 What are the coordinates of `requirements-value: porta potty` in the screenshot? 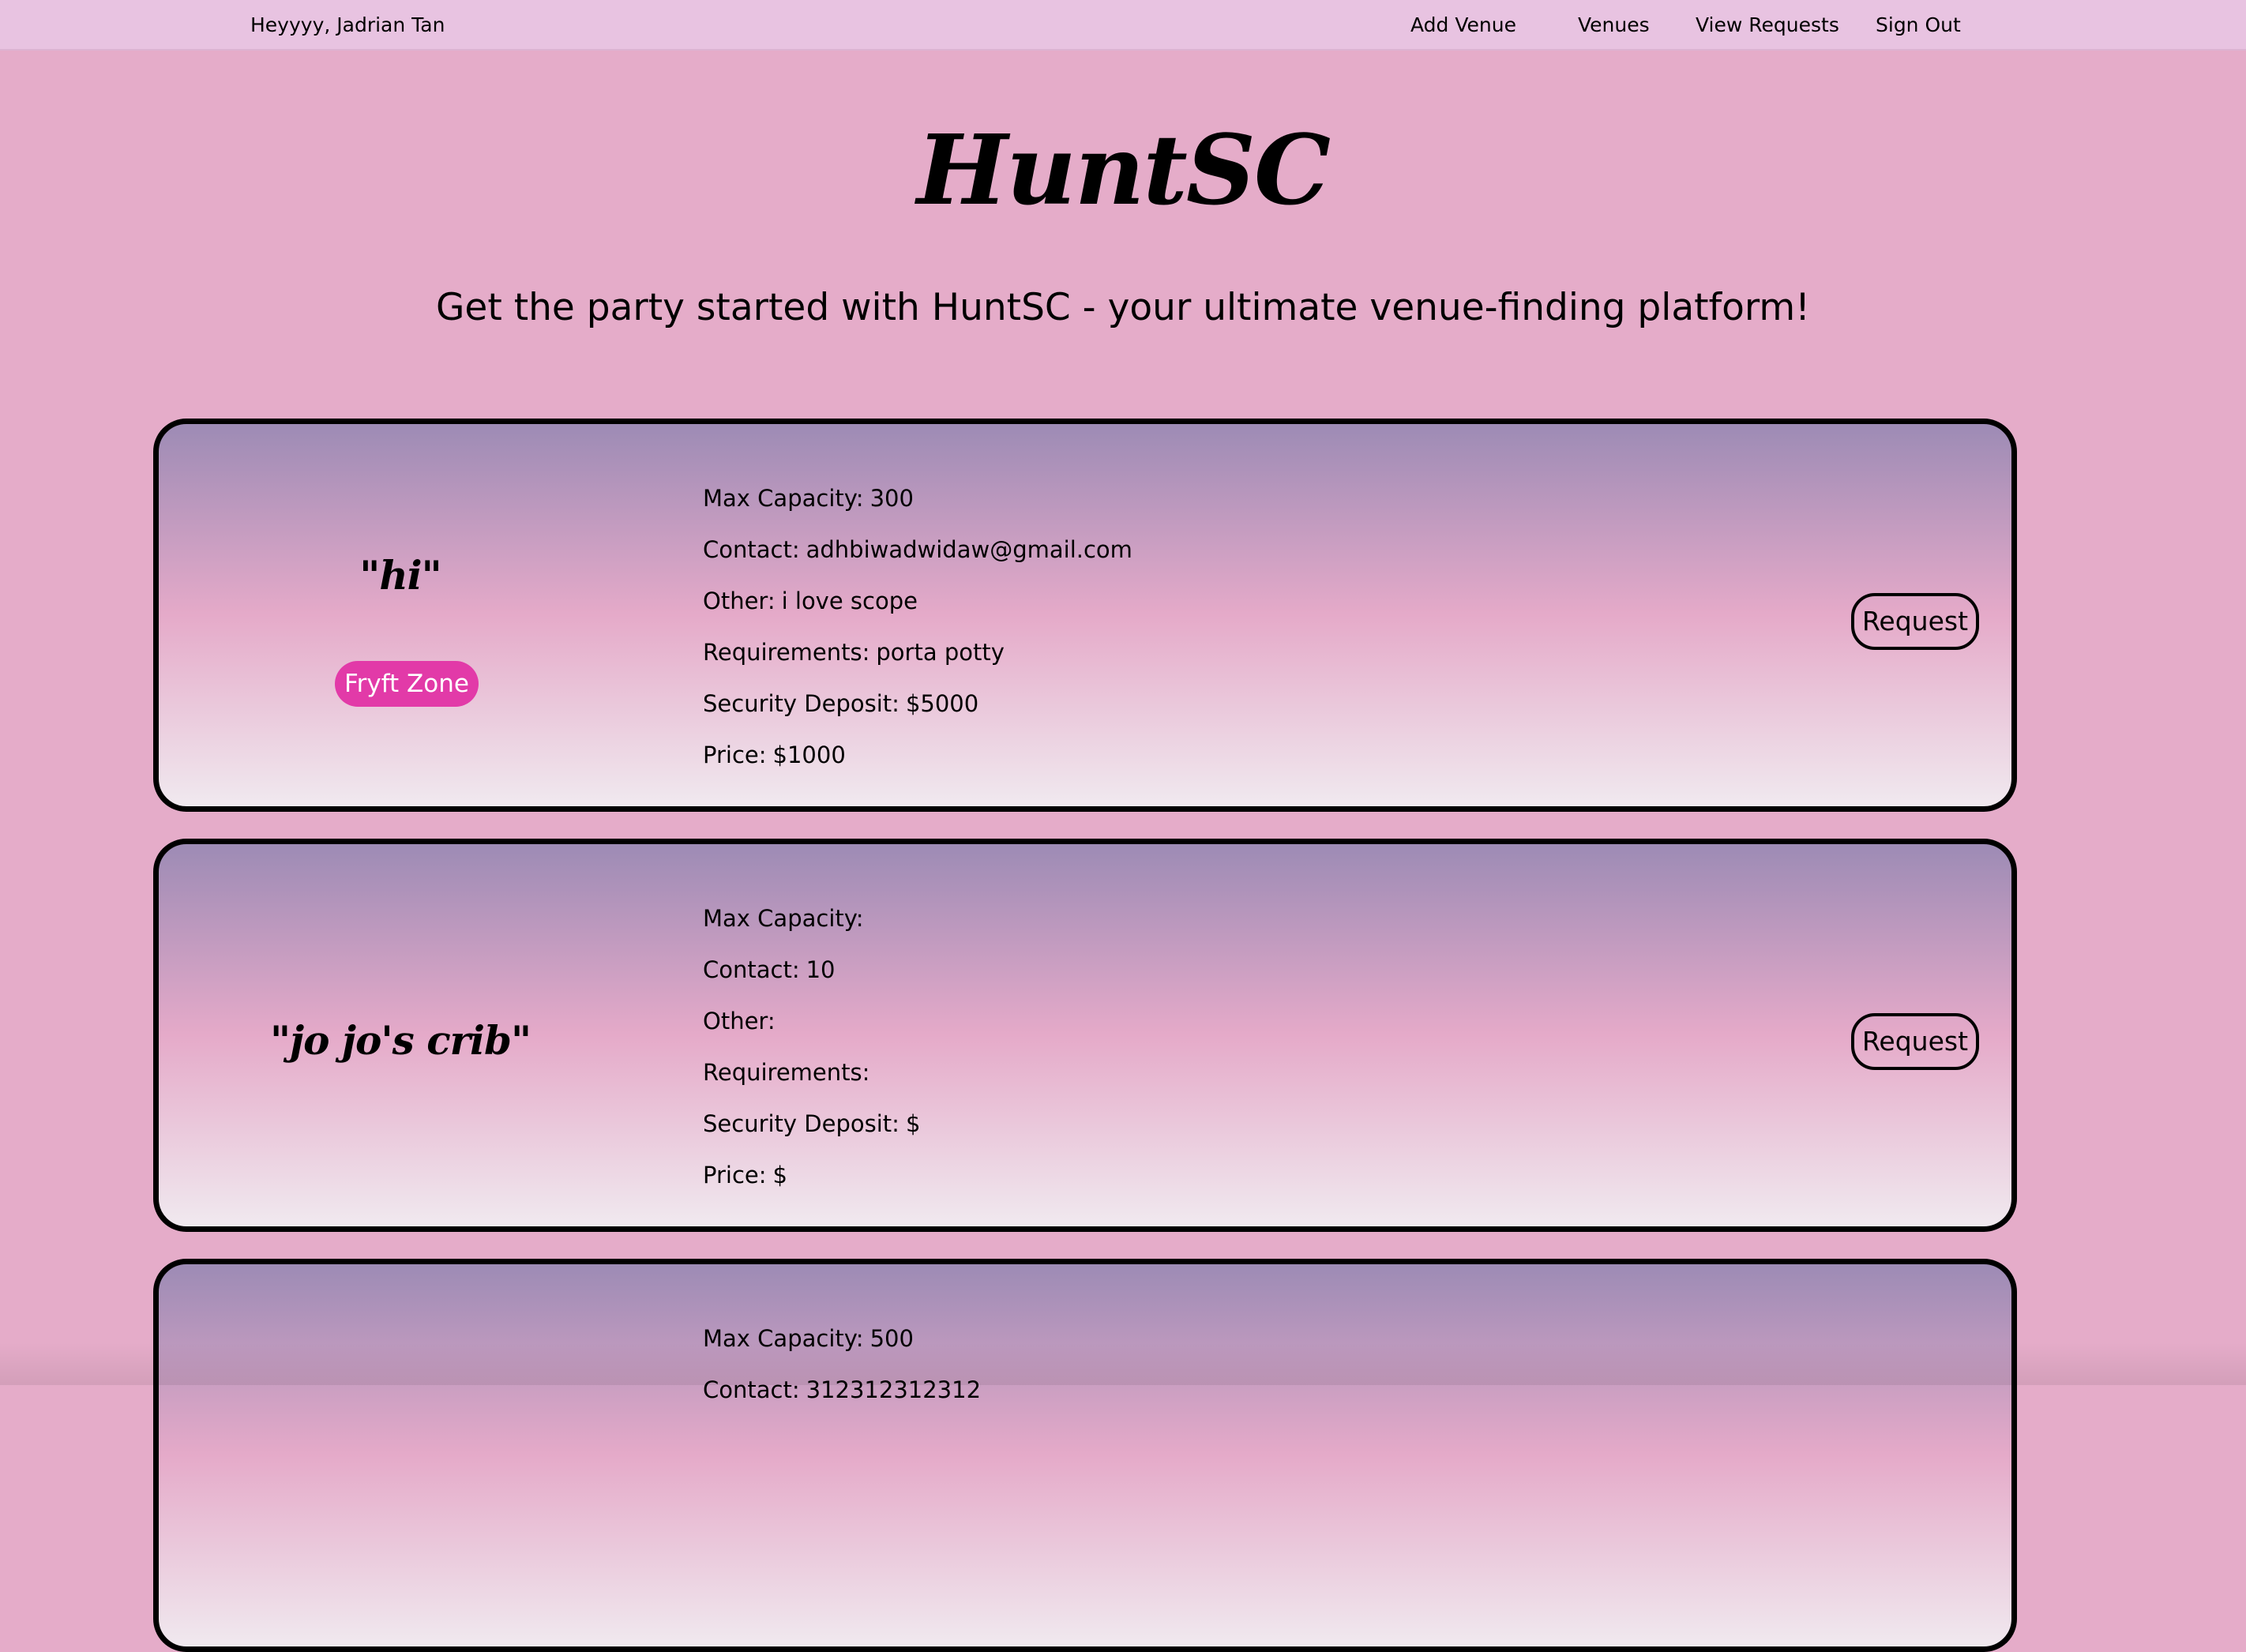 It's located at (941, 652).